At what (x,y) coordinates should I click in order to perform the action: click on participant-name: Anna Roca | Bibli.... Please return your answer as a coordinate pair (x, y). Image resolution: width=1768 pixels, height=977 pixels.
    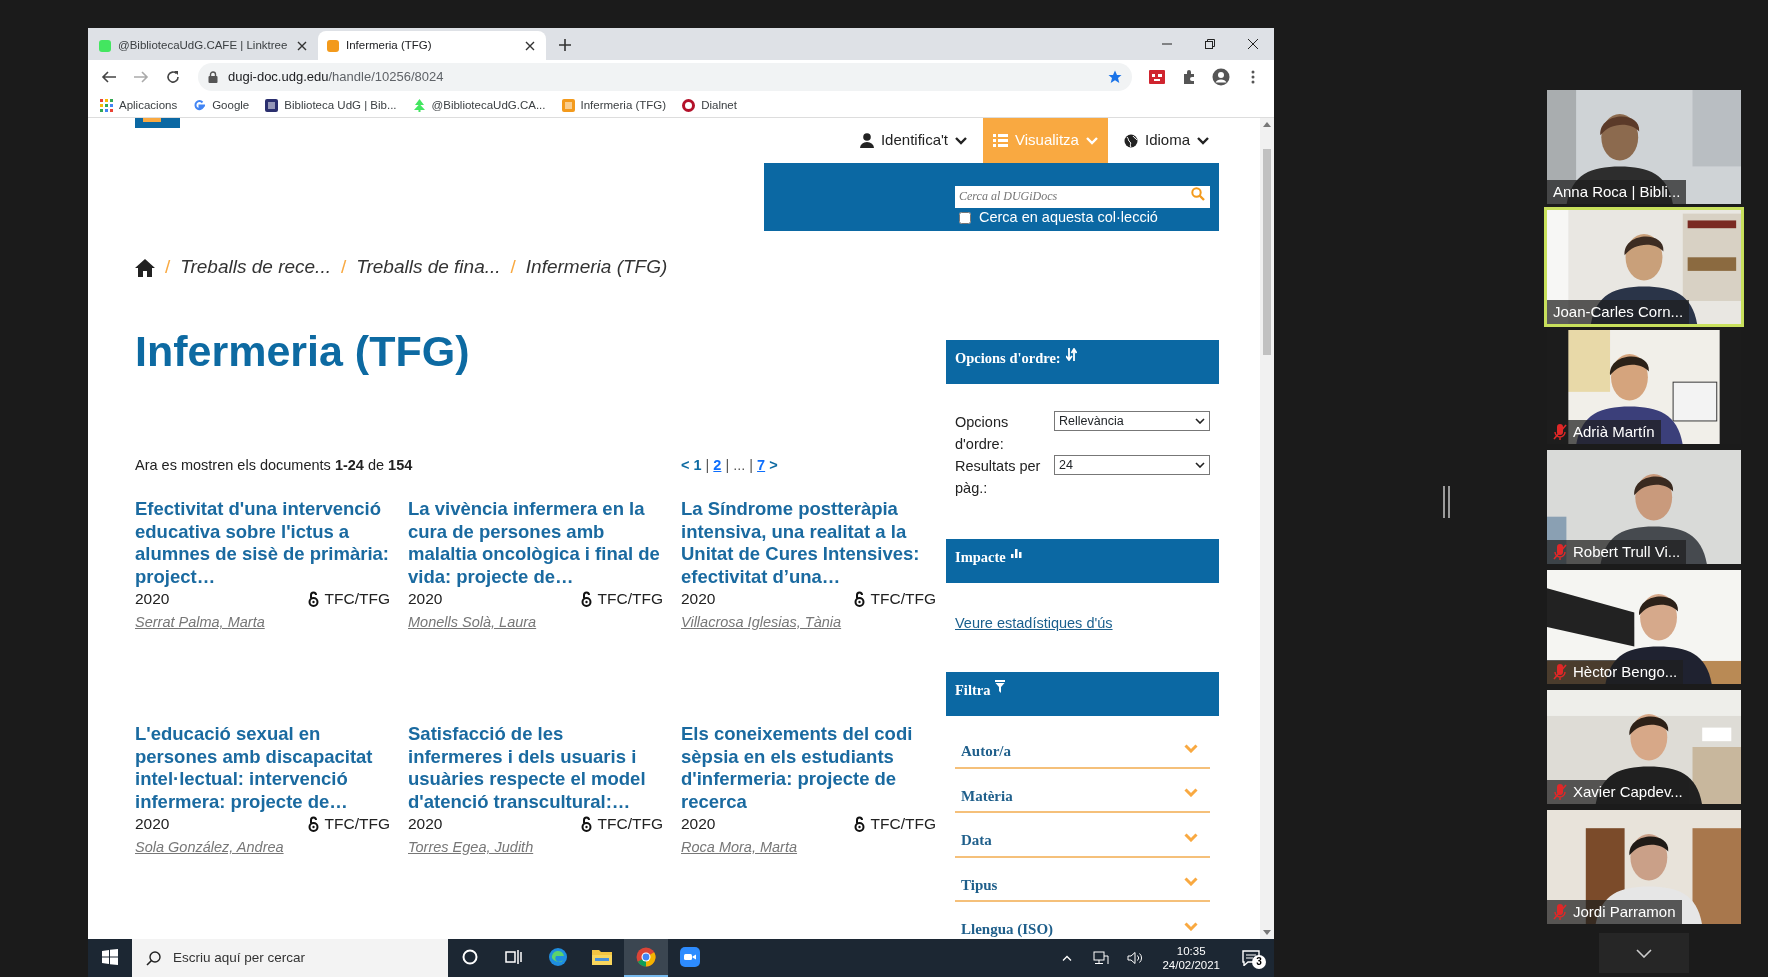
    Looking at the image, I should click on (1617, 192).